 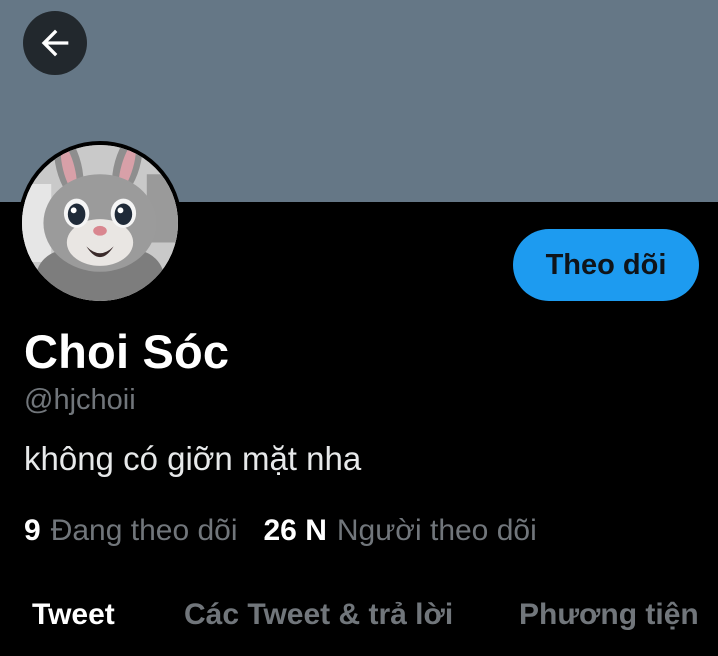 I want to click on tab-tweets-and-replies: Các Tweet & trả lời, so click(x=318, y=615).